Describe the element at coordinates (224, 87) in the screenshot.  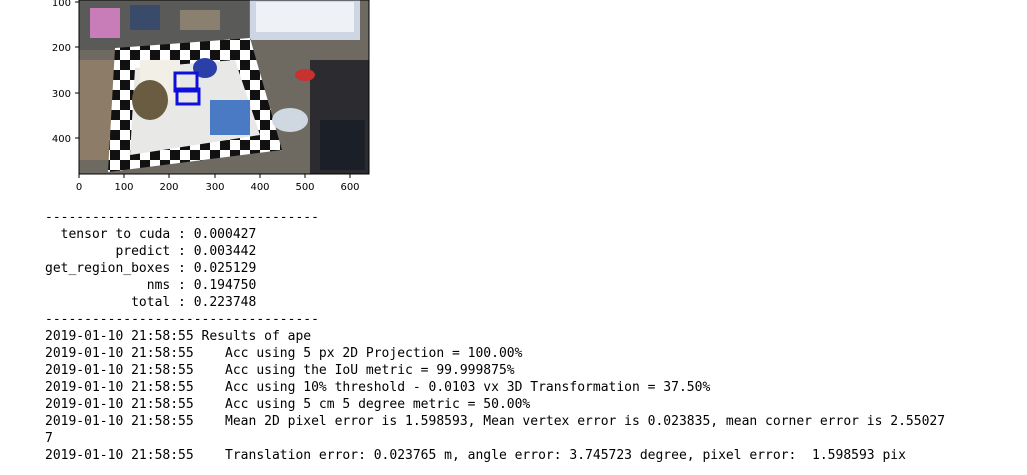
I see `scene-photo` at that location.